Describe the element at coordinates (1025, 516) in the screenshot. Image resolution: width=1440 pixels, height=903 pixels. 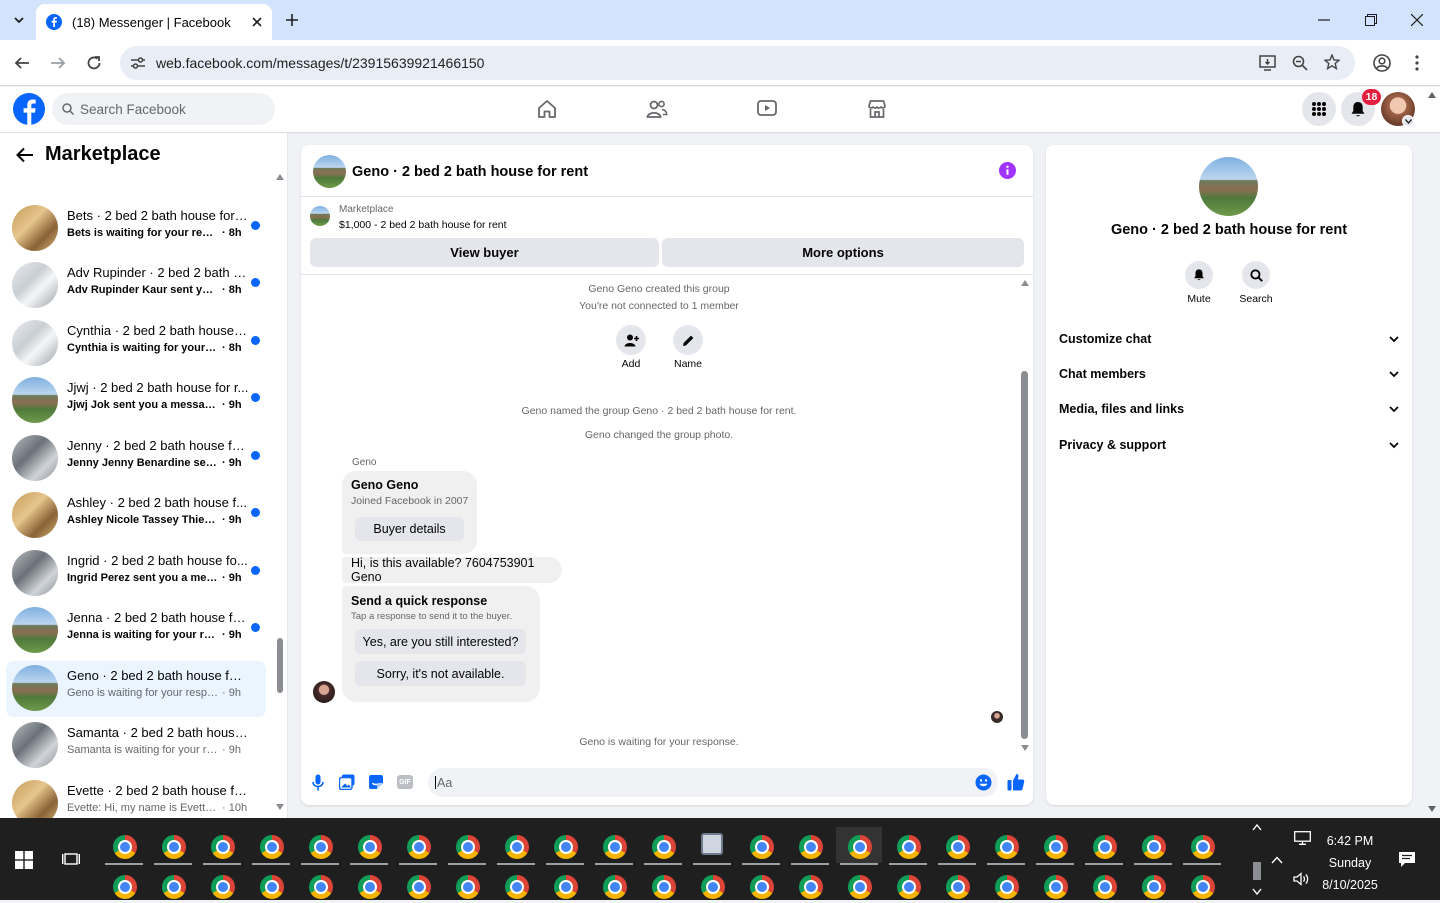
I see `chat-scrollbar` at that location.